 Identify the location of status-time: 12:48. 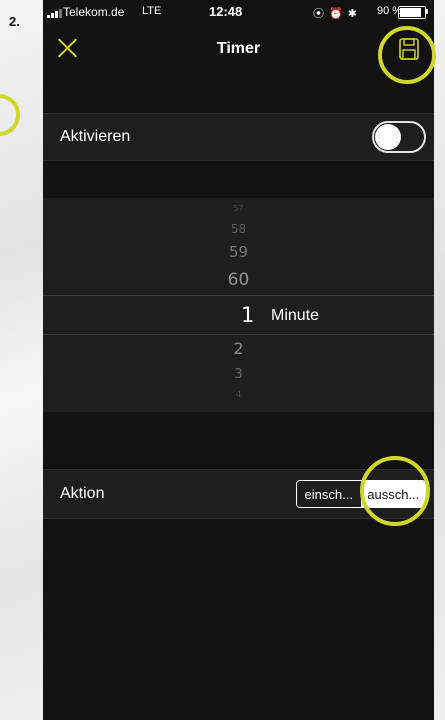
(226, 11).